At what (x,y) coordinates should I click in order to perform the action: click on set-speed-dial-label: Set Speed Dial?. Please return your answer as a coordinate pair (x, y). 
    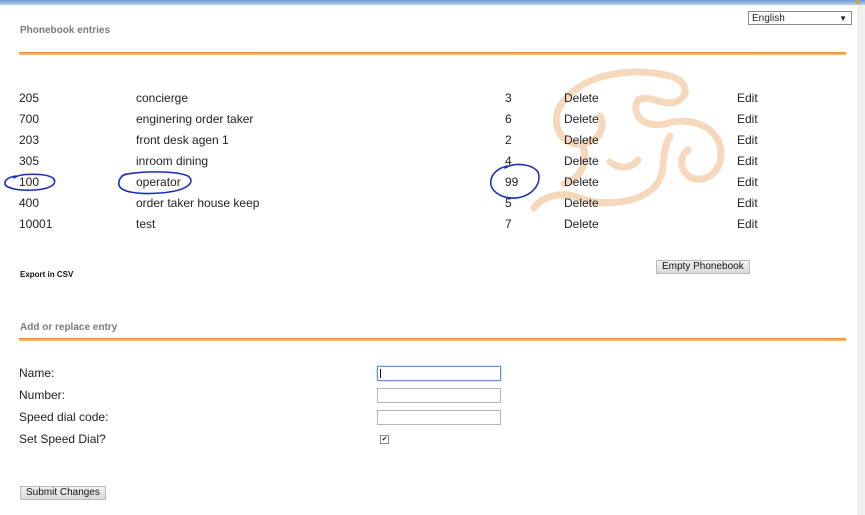
    Looking at the image, I should click on (62, 439).